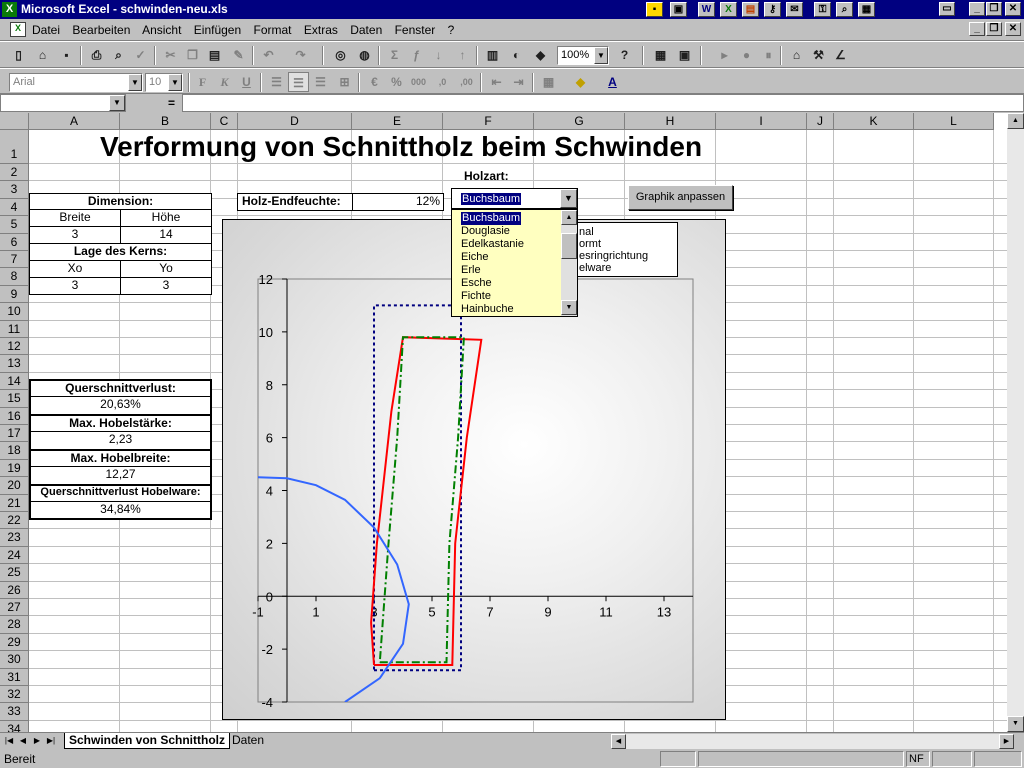  What do you see at coordinates (238, 55) in the screenshot?
I see `format-painter-icon: ✎` at bounding box center [238, 55].